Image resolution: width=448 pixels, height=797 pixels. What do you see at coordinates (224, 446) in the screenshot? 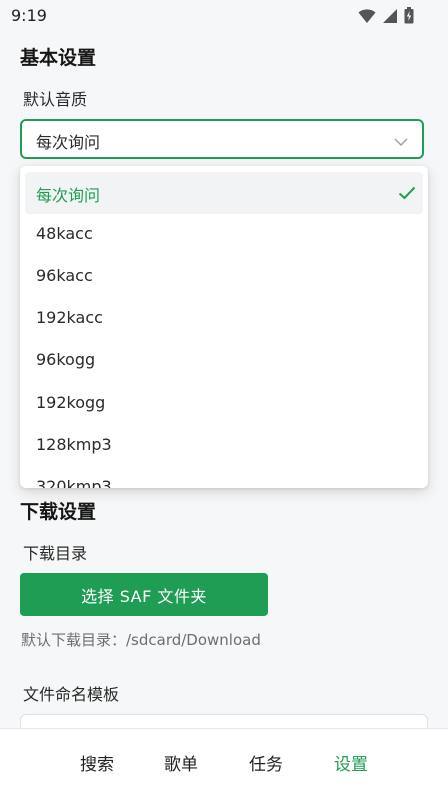
I see `quality-option: 128kmp3` at bounding box center [224, 446].